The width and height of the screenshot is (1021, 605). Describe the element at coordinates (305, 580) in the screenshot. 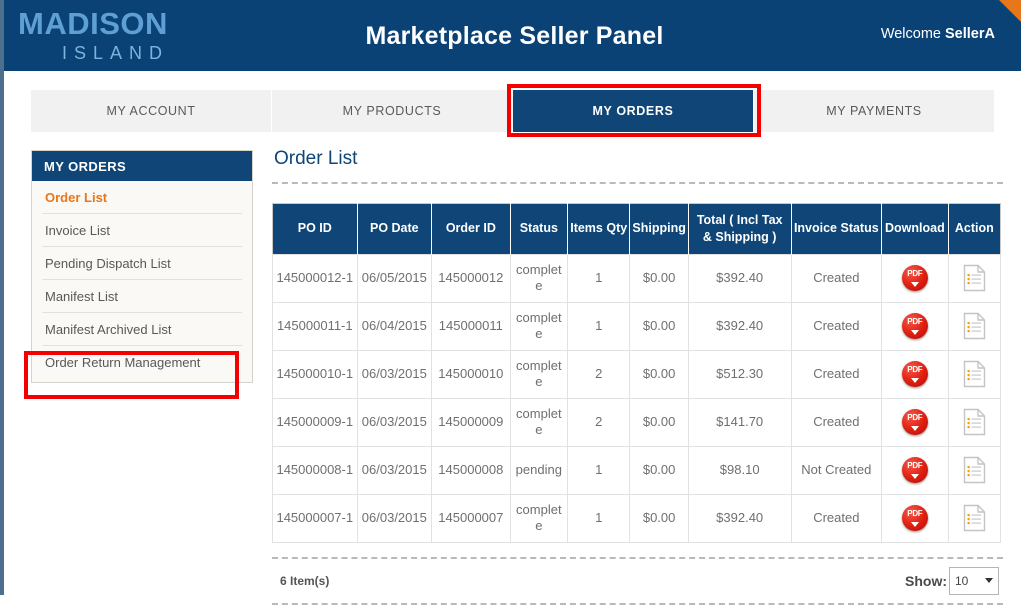

I see `item-count-label: 6 Item(s)` at that location.